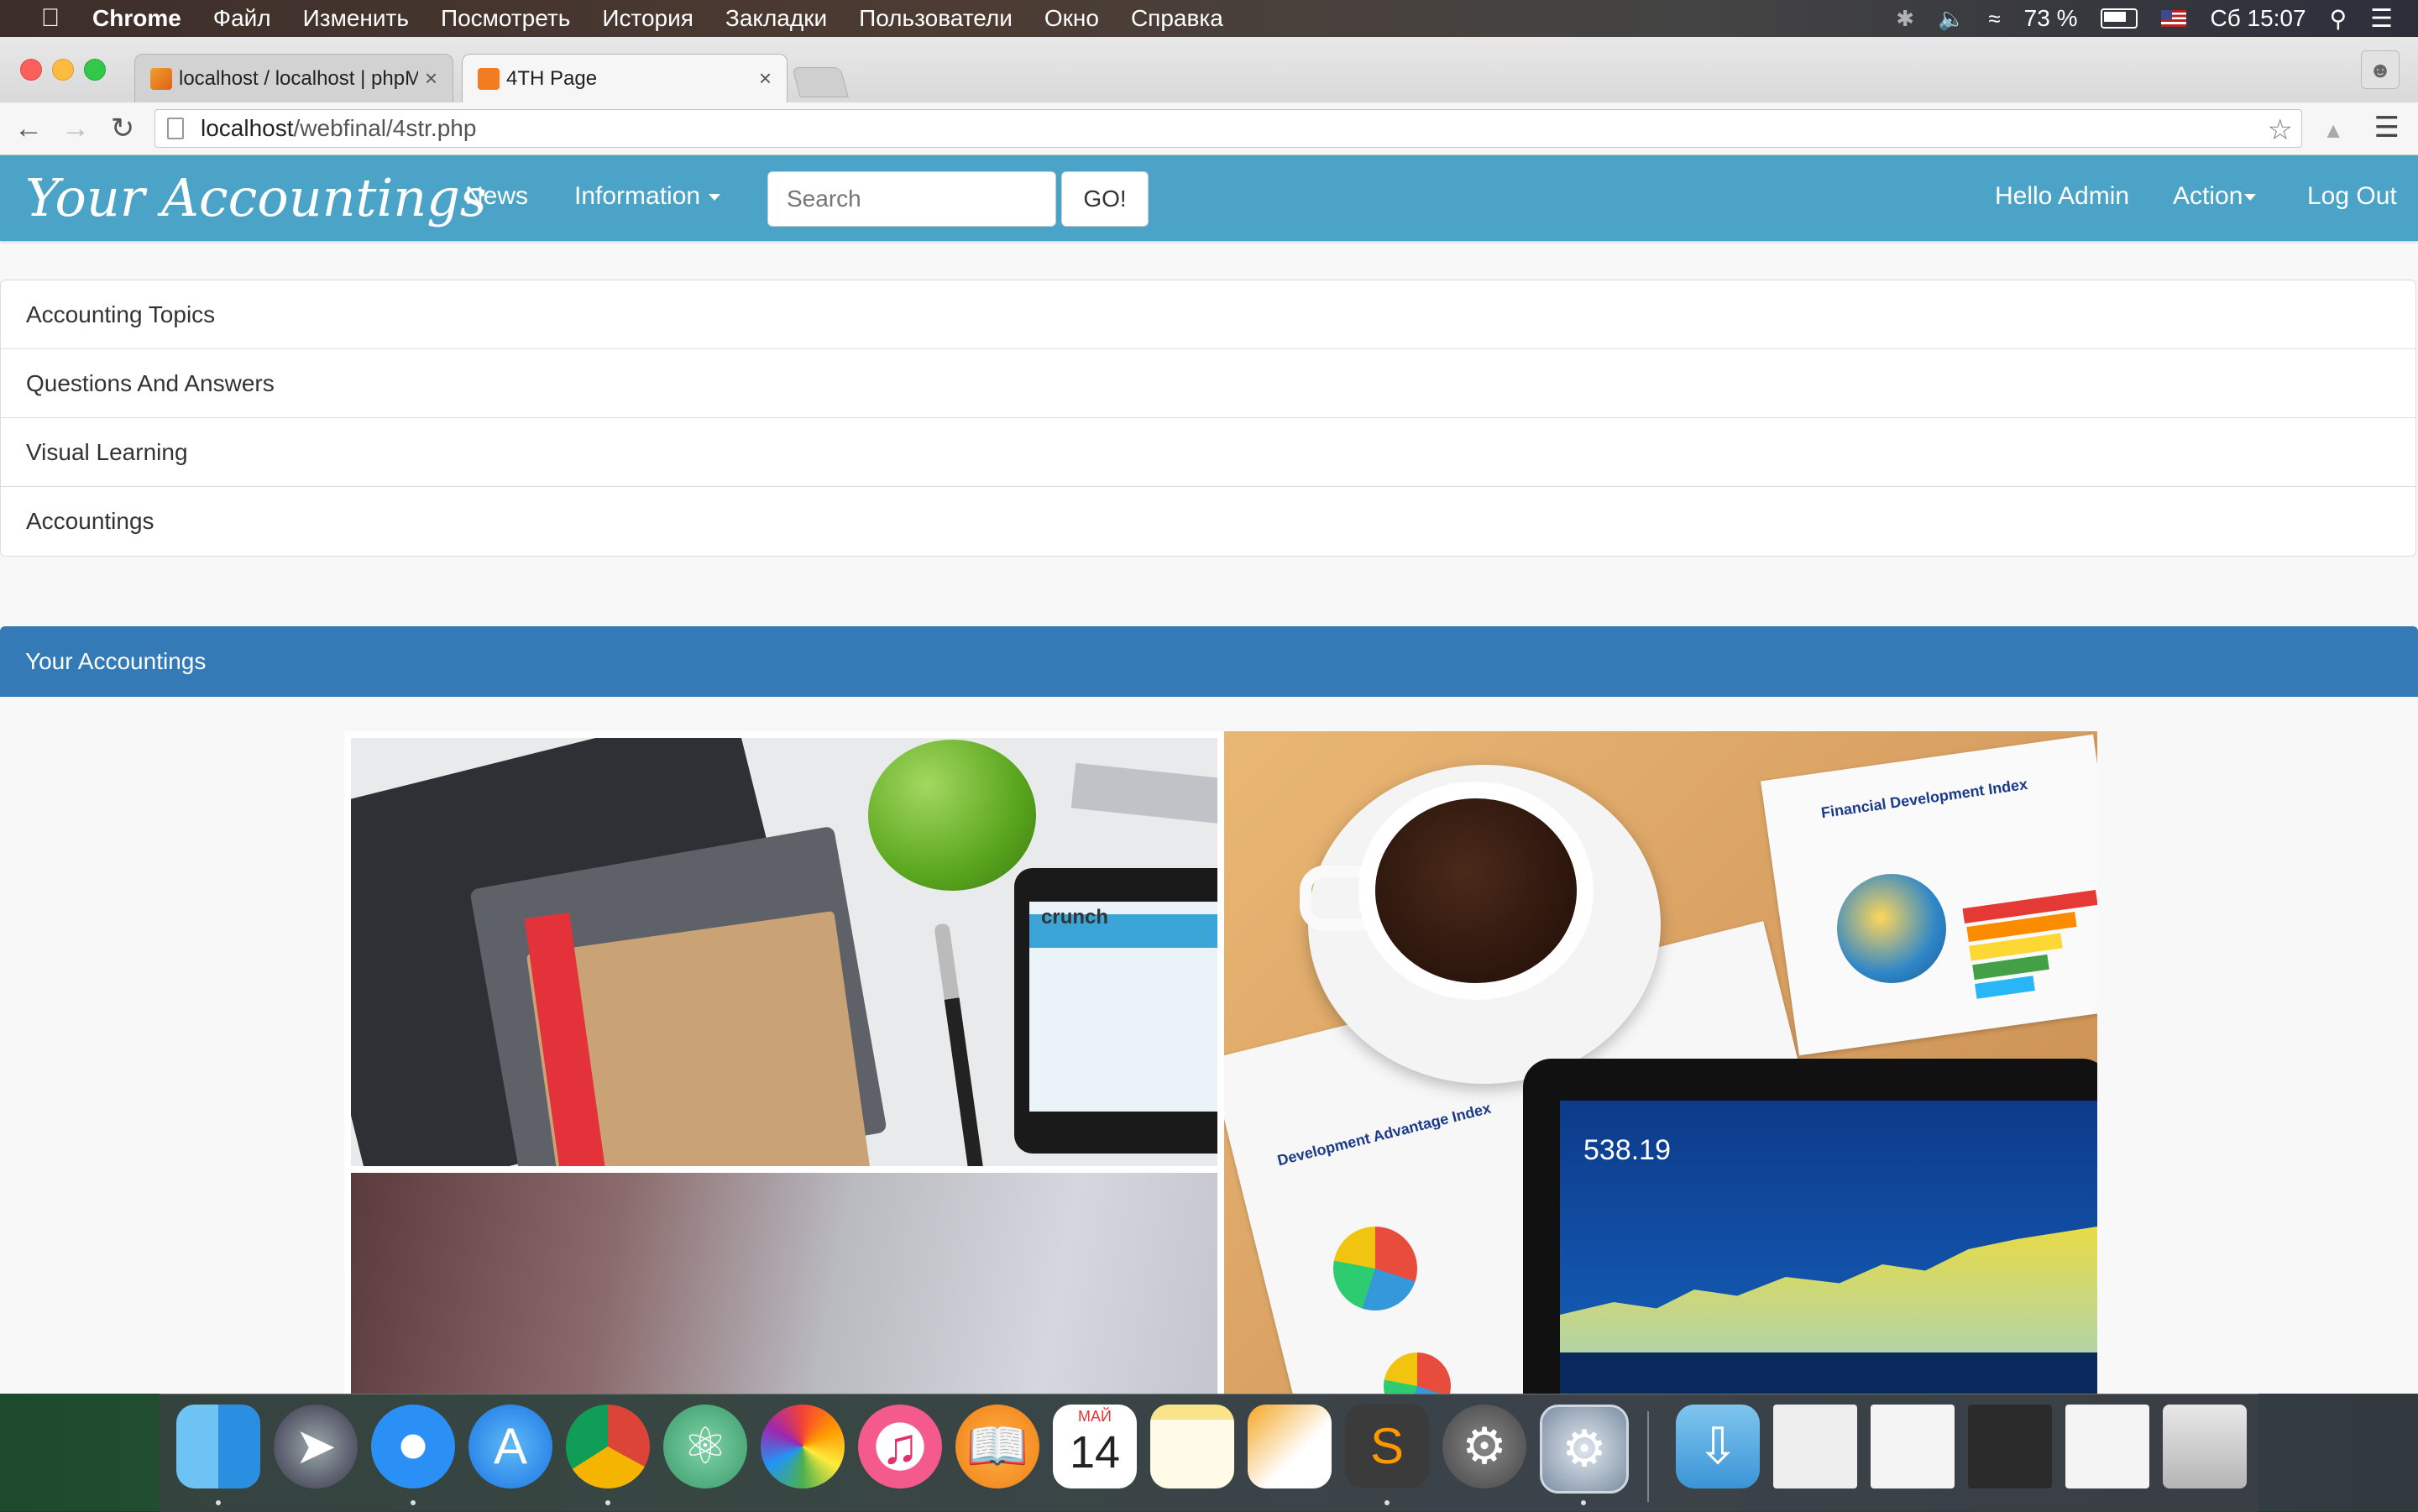 The width and height of the screenshot is (2418, 1512). I want to click on pages-icon, so click(1290, 1446).